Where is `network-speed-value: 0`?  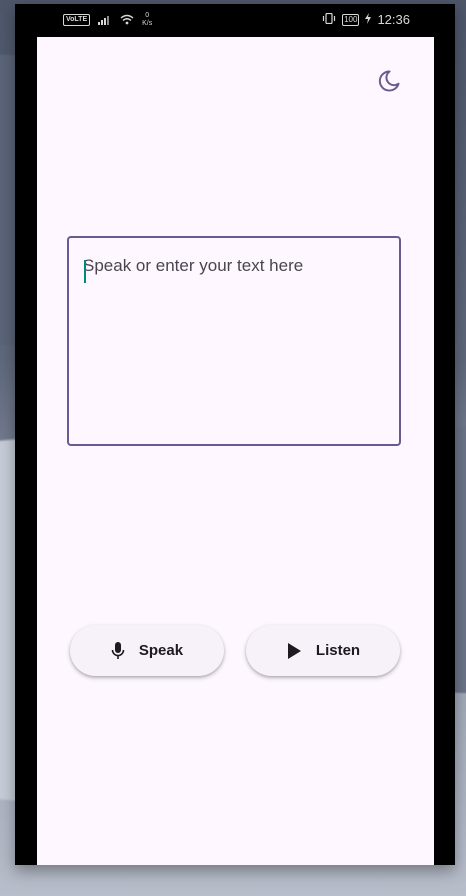 network-speed-value: 0 is located at coordinates (147, 15).